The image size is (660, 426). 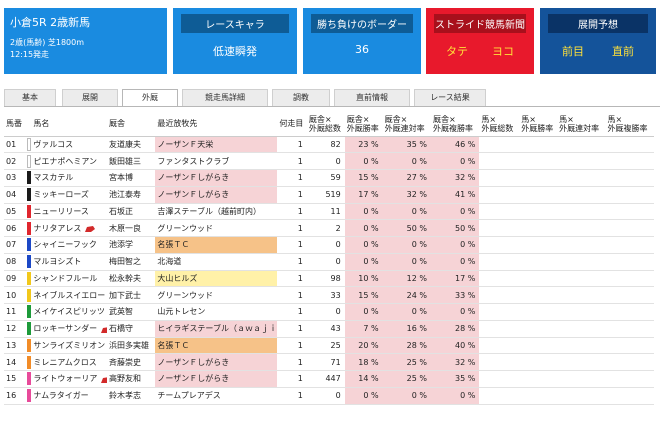 What do you see at coordinates (362, 23) in the screenshot?
I see `border-label: 勝ち負けのボーダー` at bounding box center [362, 23].